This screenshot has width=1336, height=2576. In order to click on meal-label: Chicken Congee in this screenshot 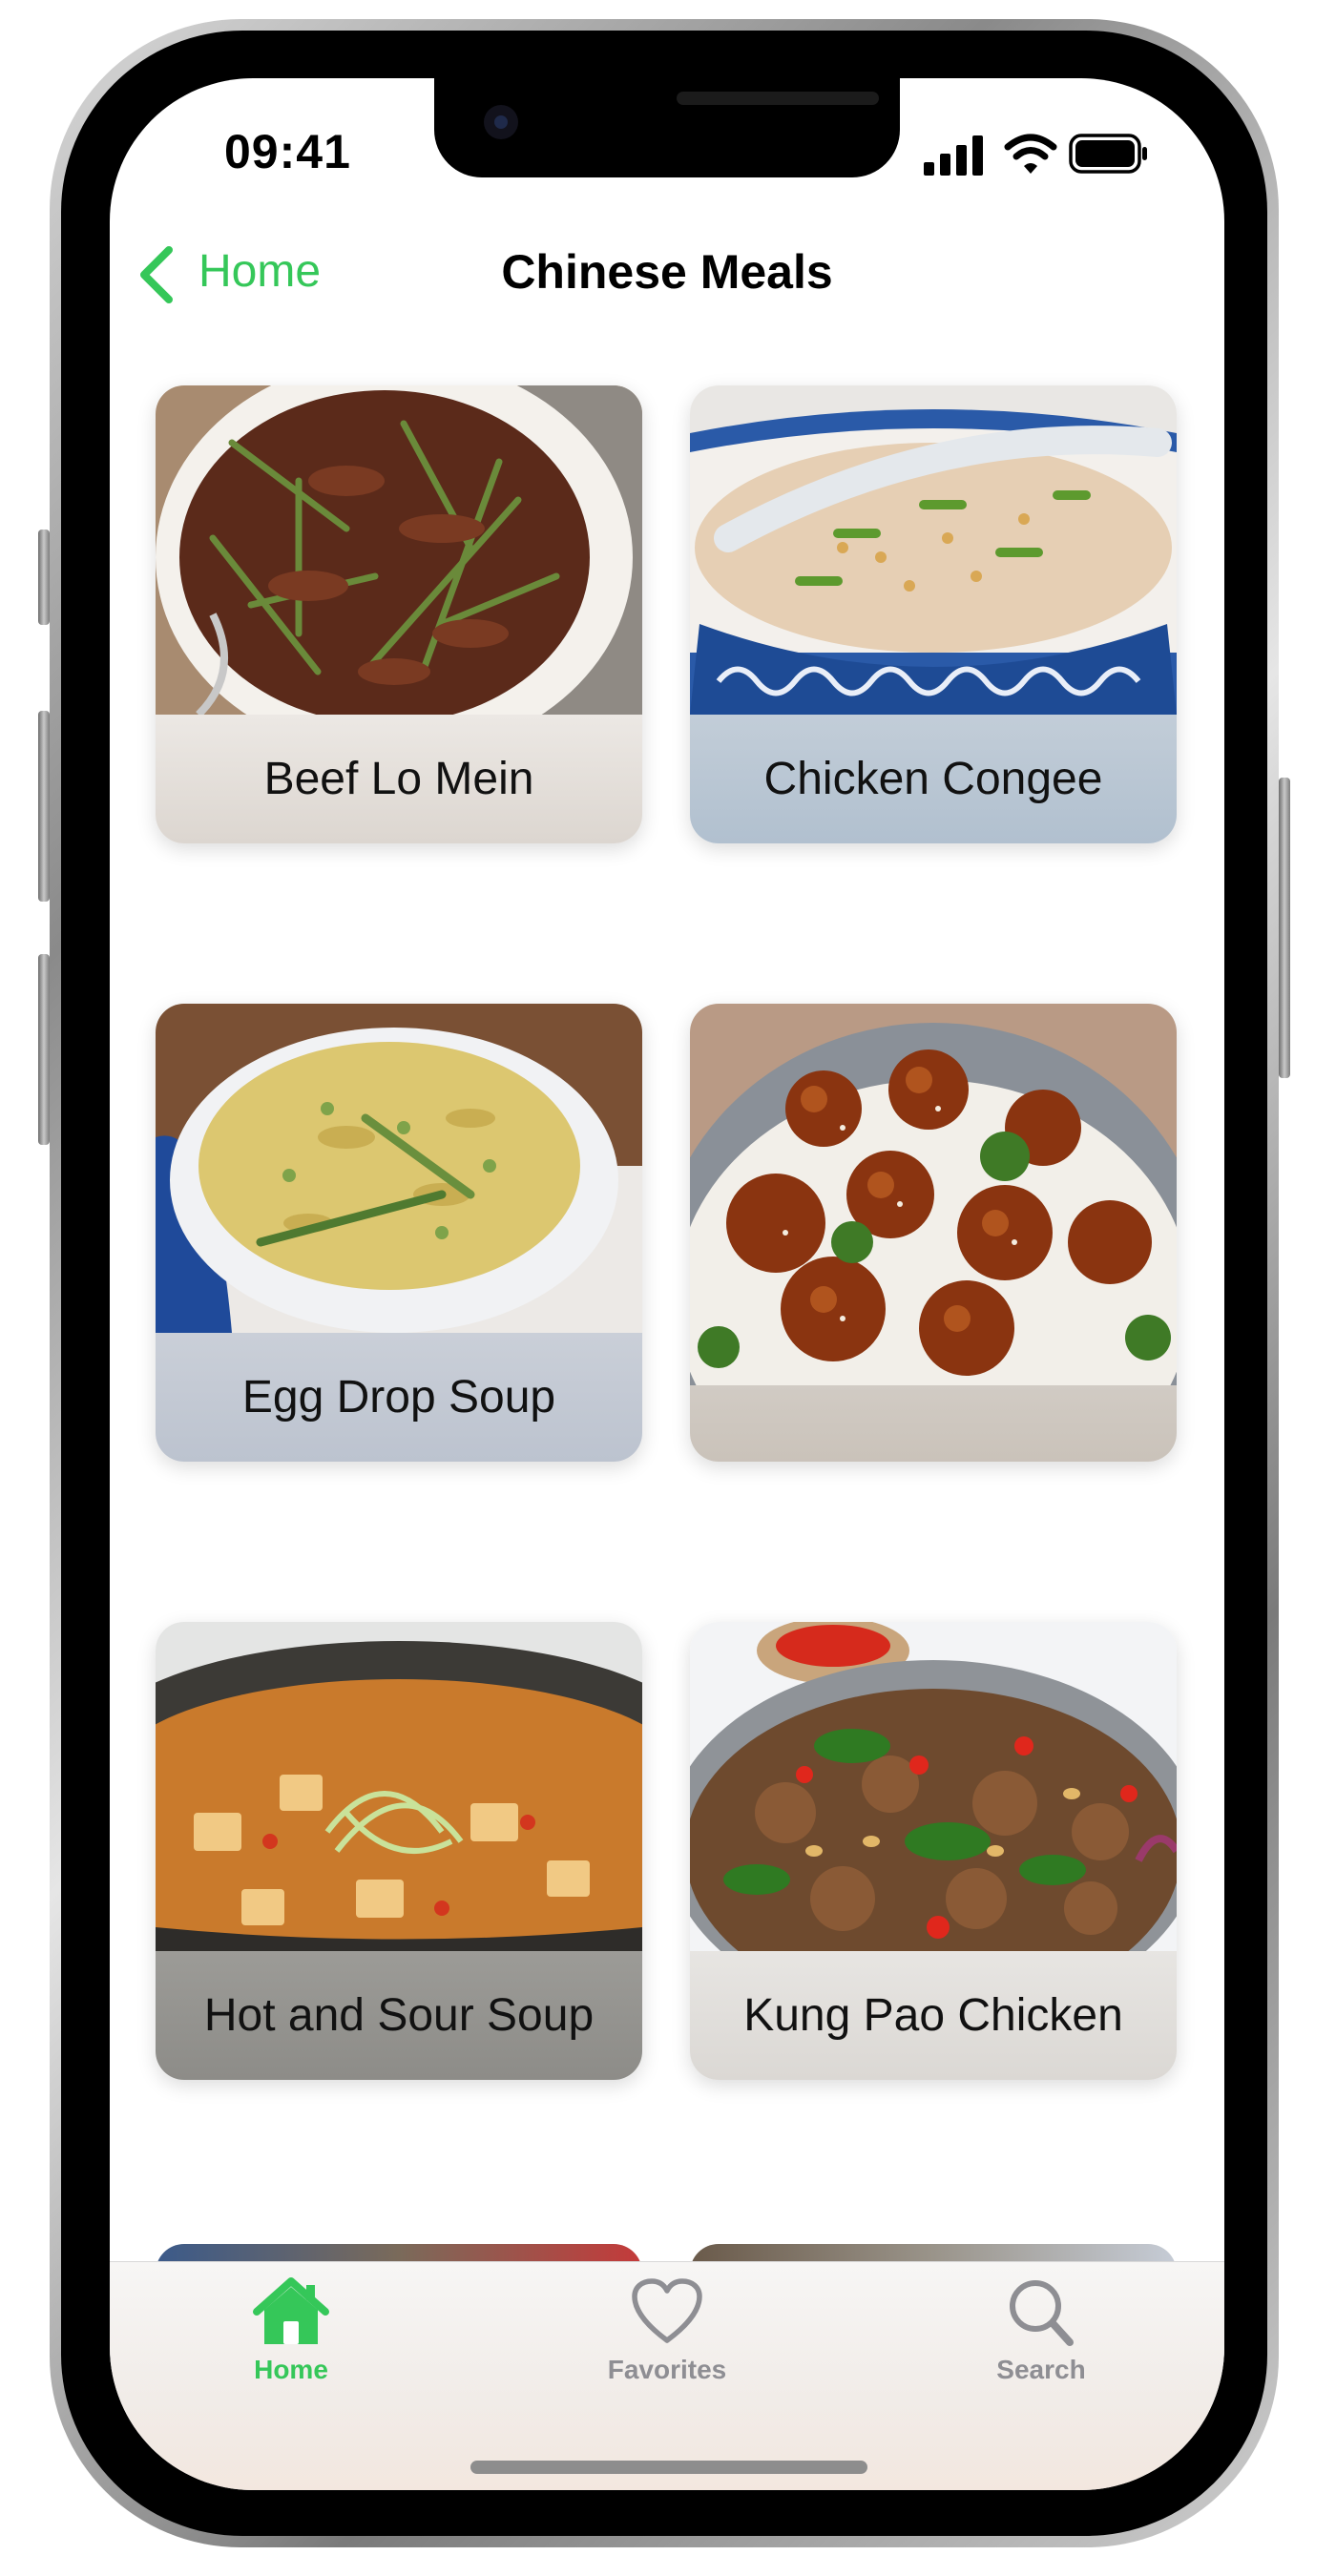, I will do `click(933, 779)`.